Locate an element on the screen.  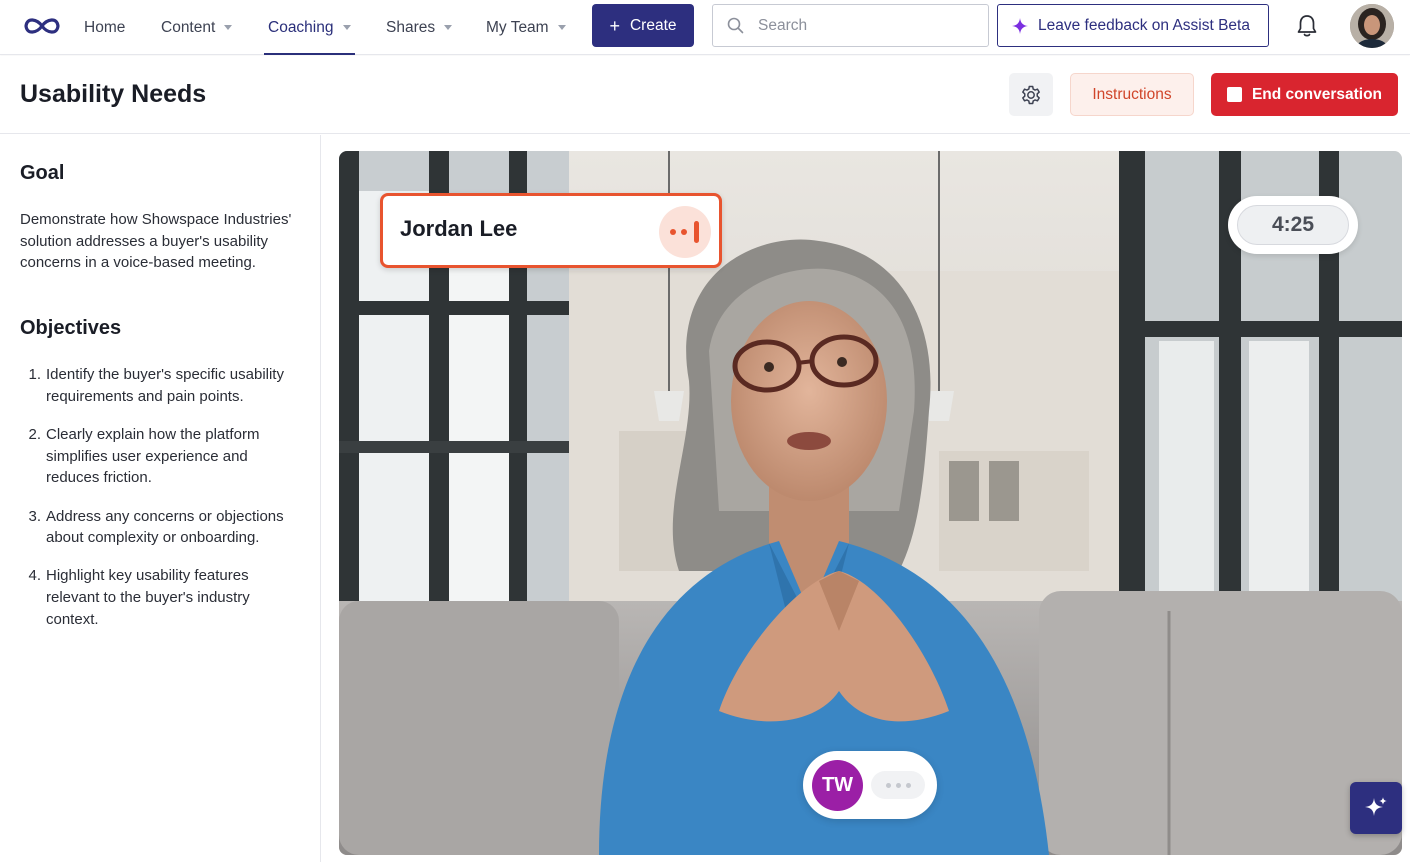
settings-button is located at coordinates (1031, 94).